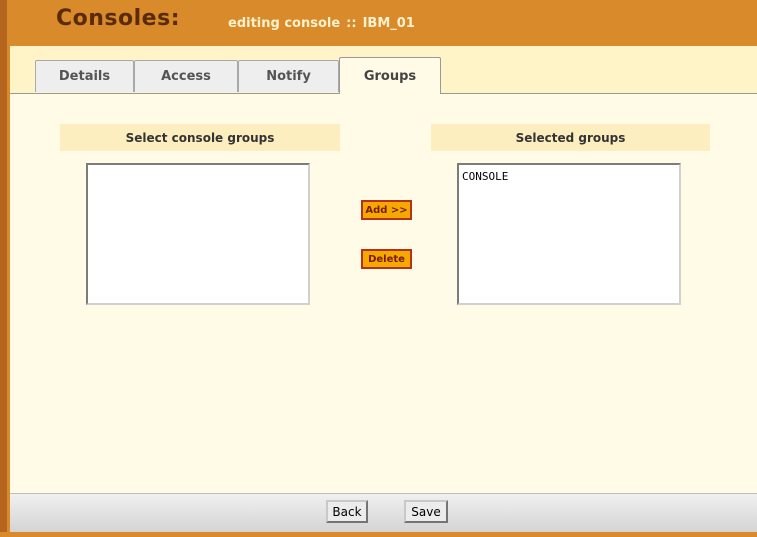  I want to click on footer-bar, so click(383, 512).